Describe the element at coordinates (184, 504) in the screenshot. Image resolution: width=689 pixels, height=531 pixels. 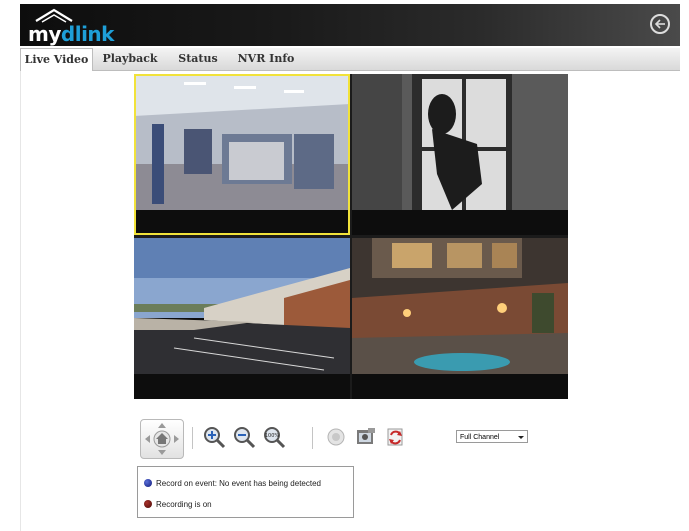
I see `recording-text: Recording is on` at that location.